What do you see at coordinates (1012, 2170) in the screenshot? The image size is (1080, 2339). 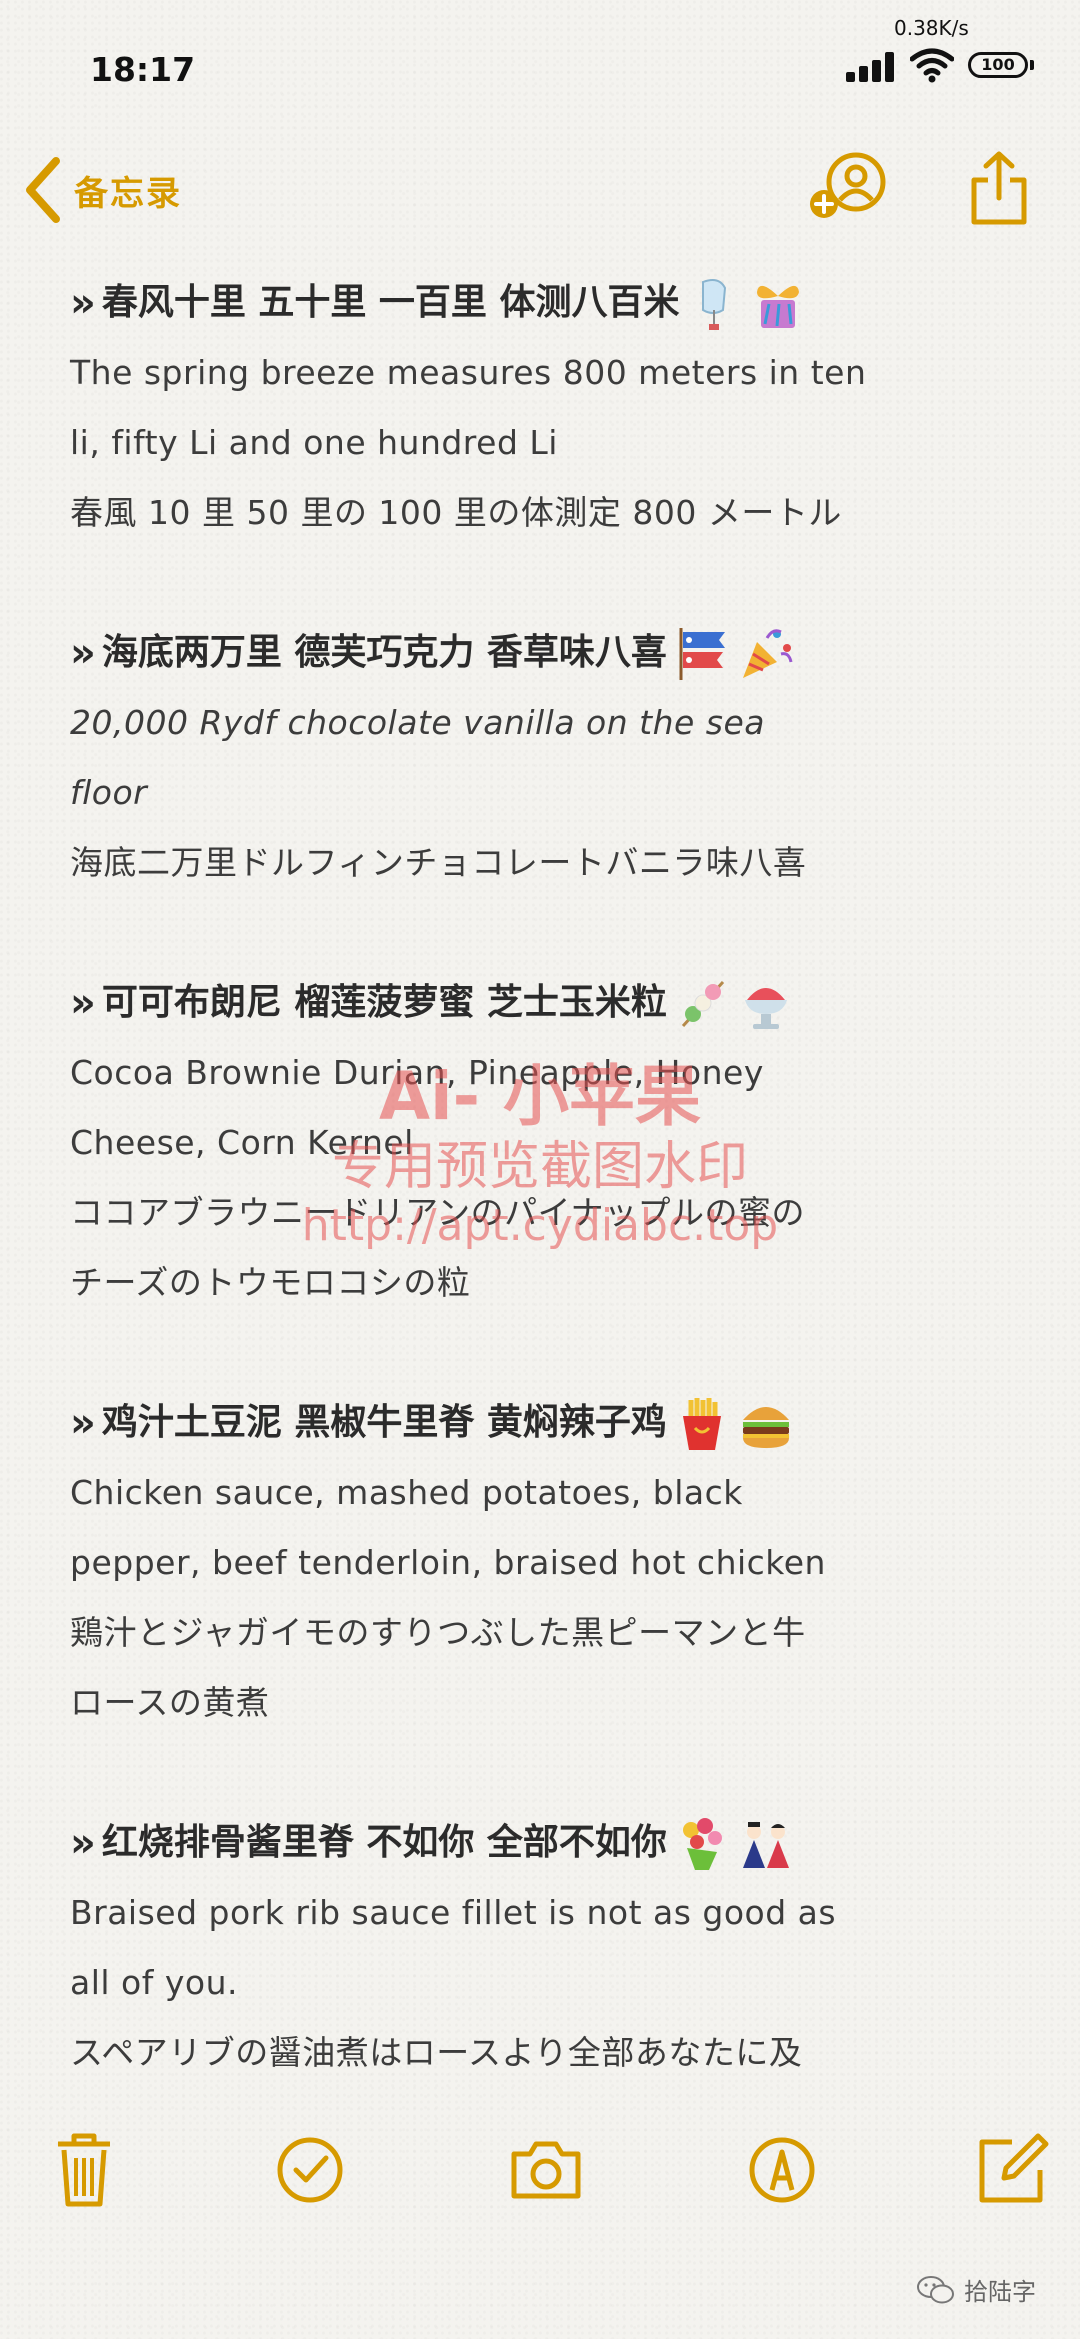 I see `compose-icon` at bounding box center [1012, 2170].